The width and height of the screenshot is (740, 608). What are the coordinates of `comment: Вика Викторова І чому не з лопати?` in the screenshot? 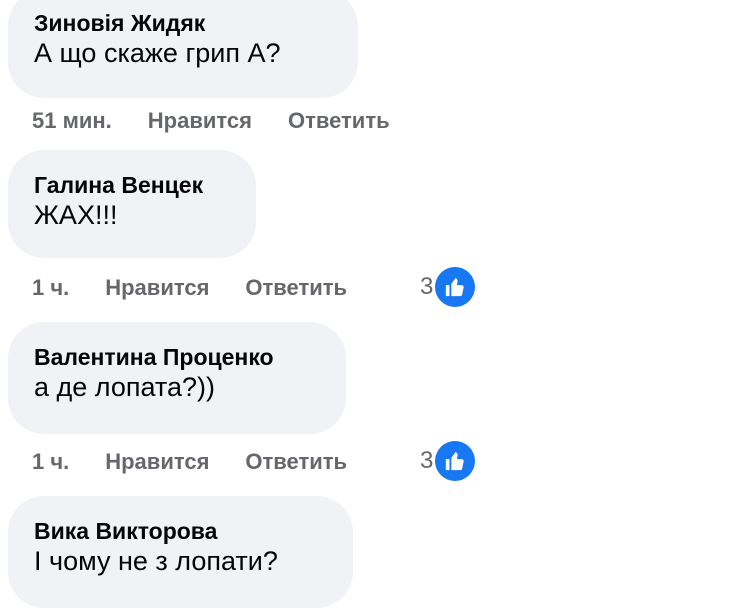 It's located at (180, 552).